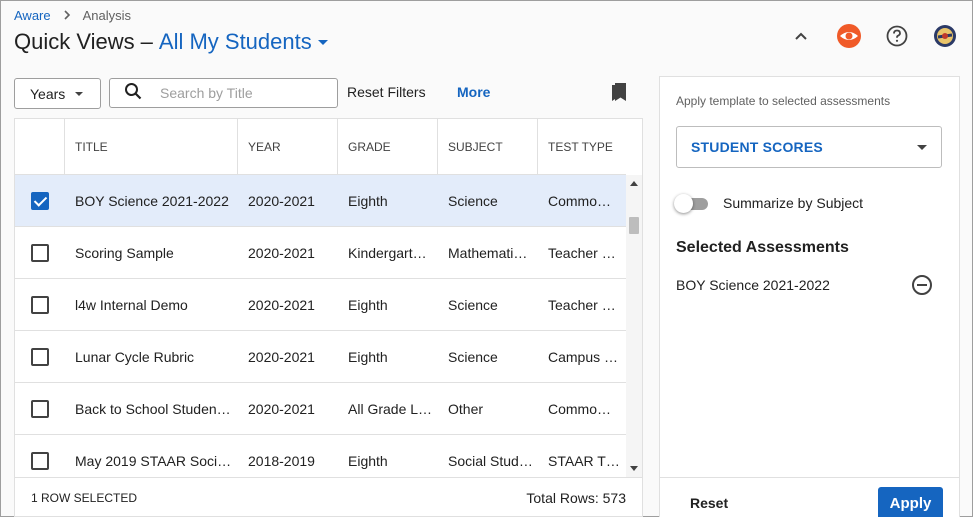  Describe the element at coordinates (131, 304) in the screenshot. I see `cell-title: l4w Internal Demo` at that location.